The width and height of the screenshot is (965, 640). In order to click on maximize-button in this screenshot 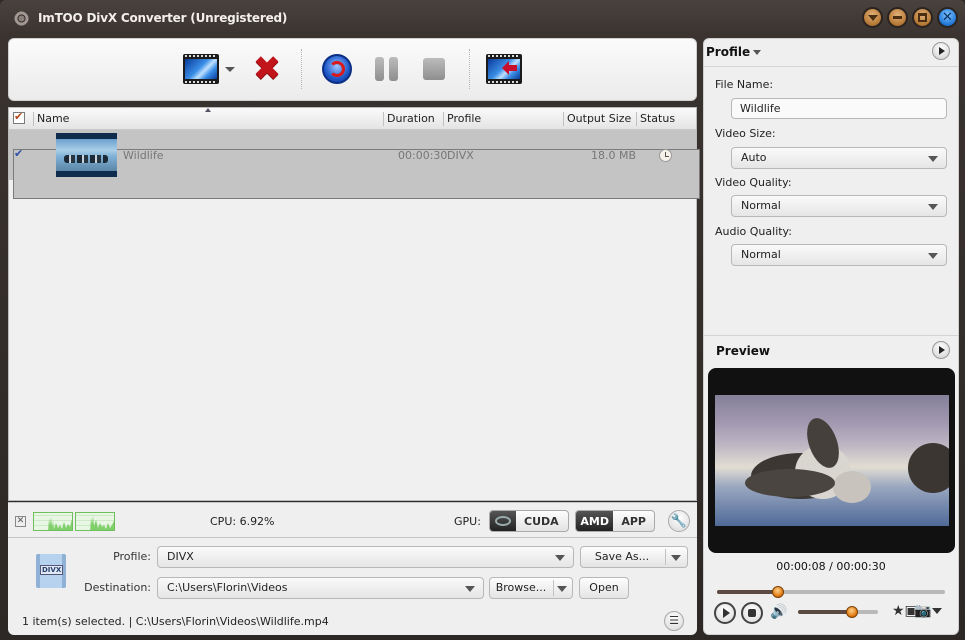, I will do `click(922, 17)`.